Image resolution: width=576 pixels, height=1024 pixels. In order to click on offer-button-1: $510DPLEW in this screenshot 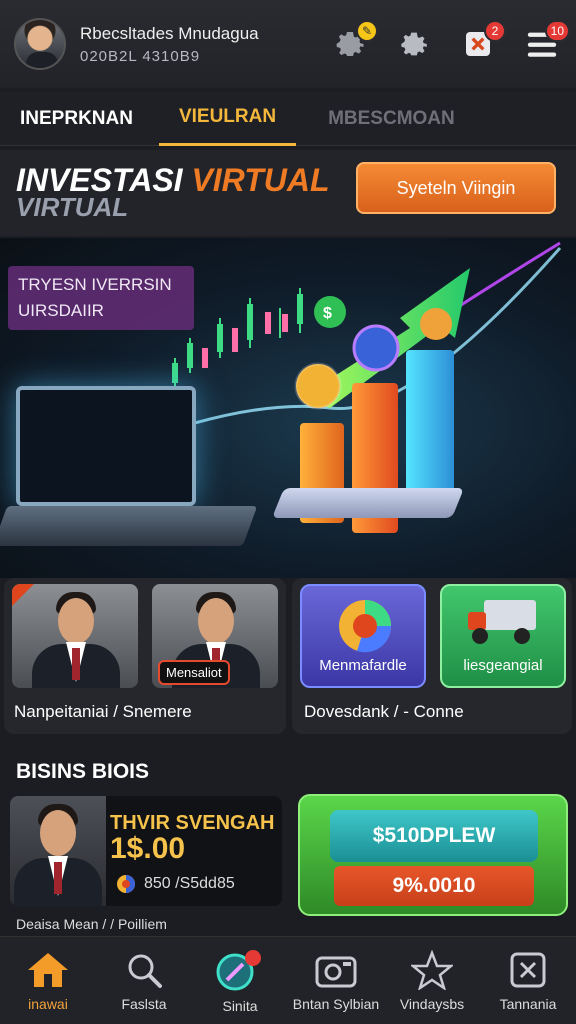, I will do `click(434, 836)`.